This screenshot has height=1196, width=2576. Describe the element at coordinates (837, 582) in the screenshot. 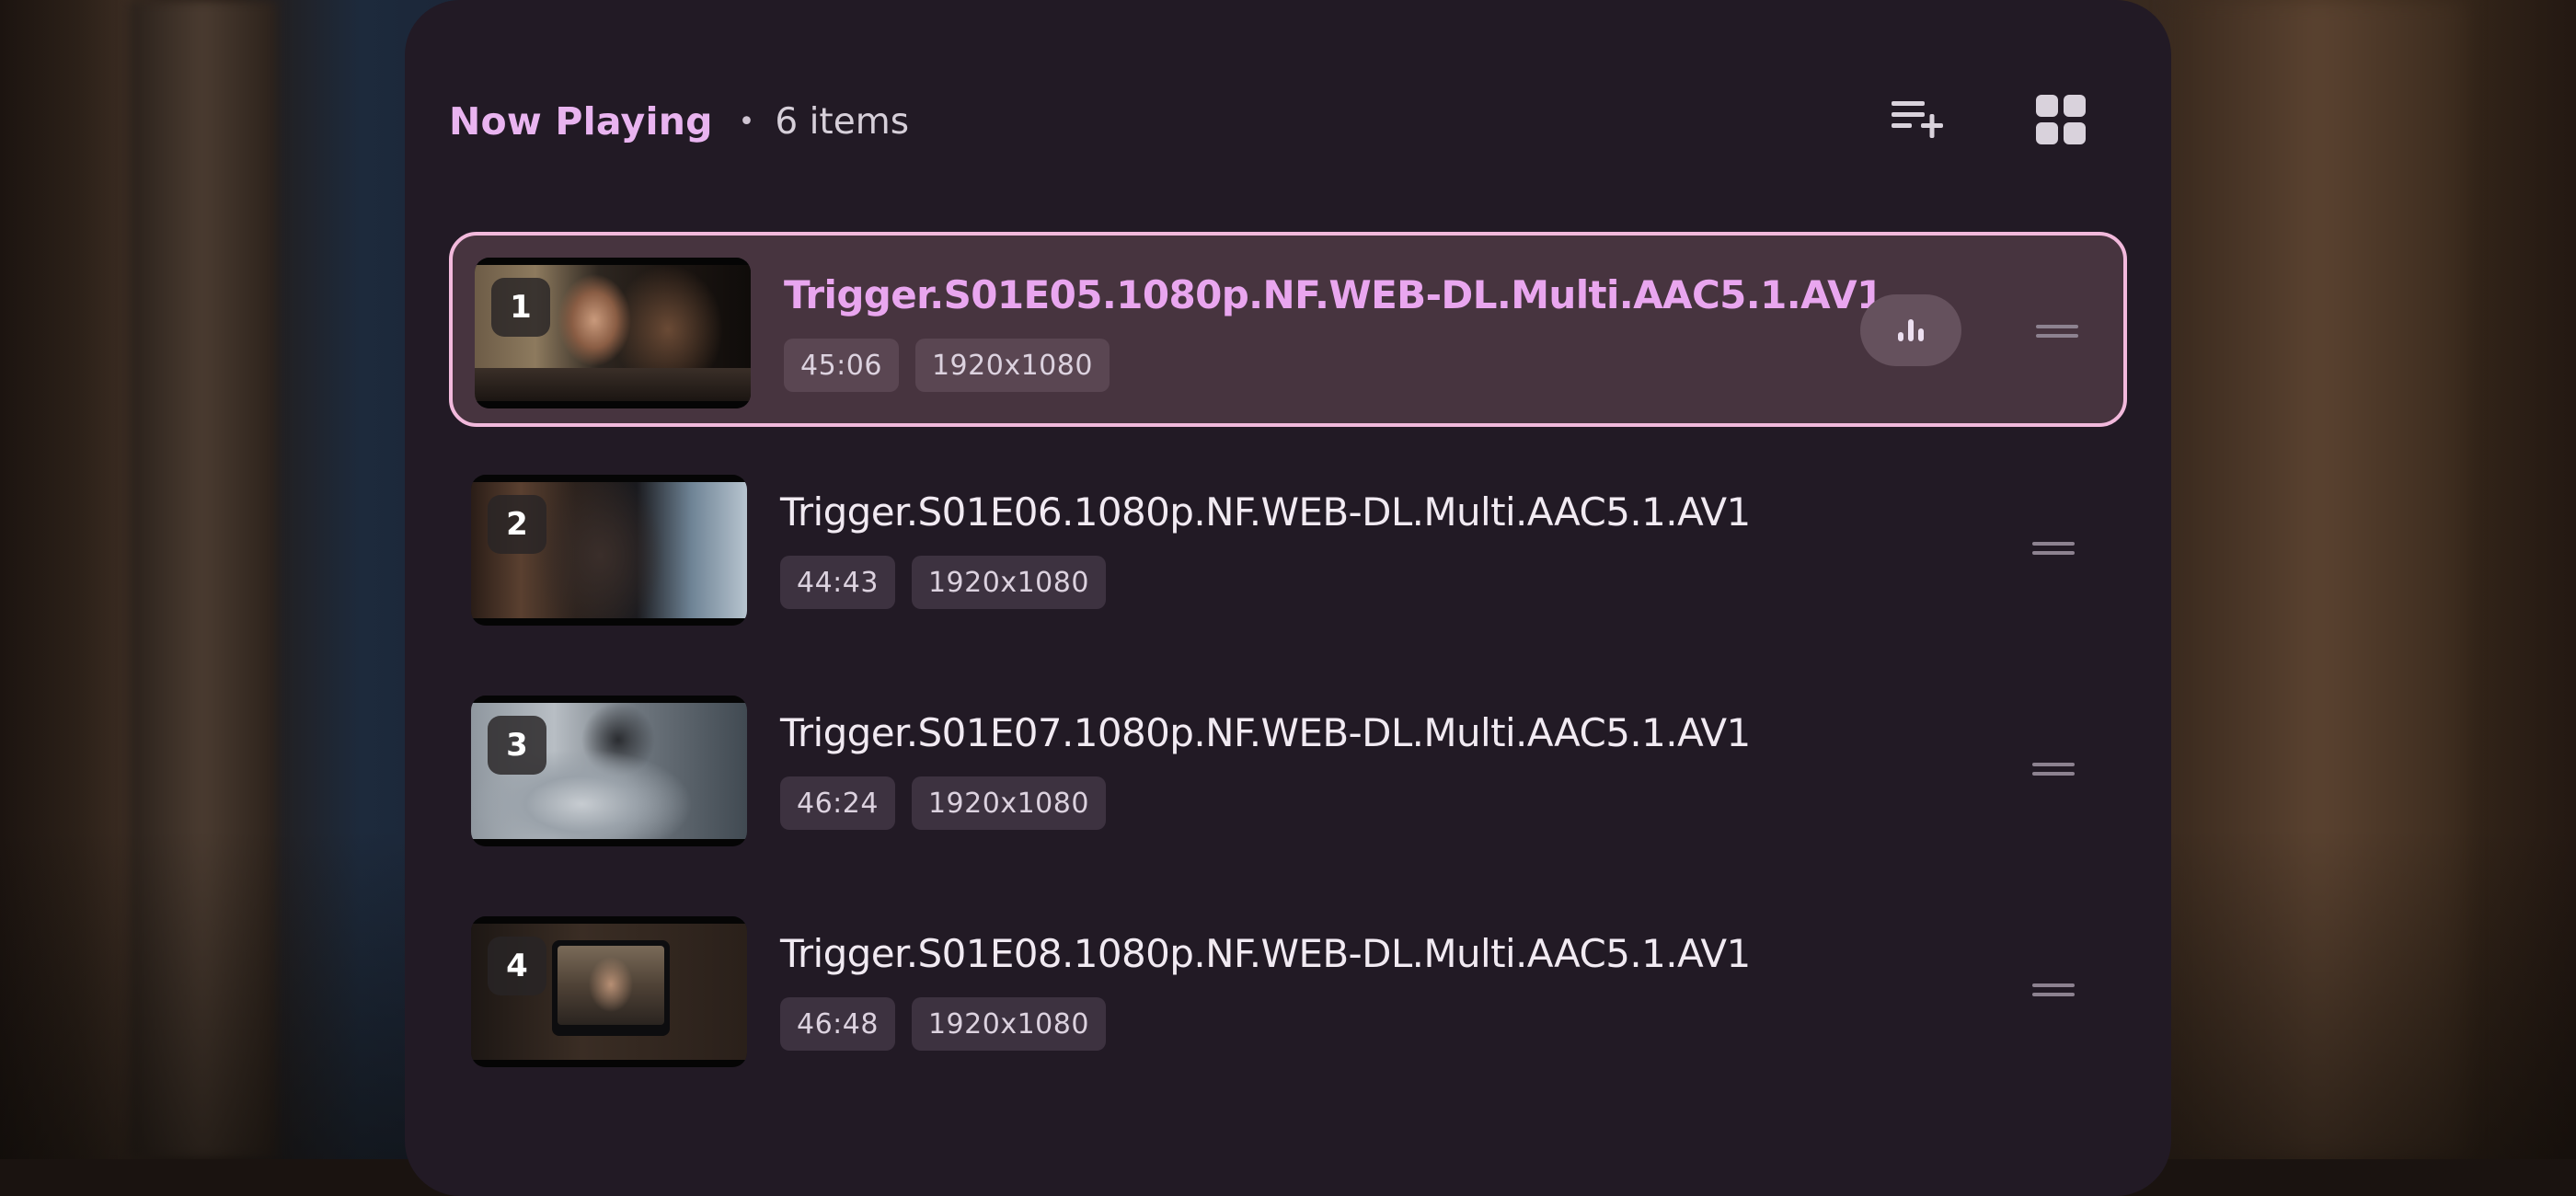

I see `duration-chip: 44:43` at that location.